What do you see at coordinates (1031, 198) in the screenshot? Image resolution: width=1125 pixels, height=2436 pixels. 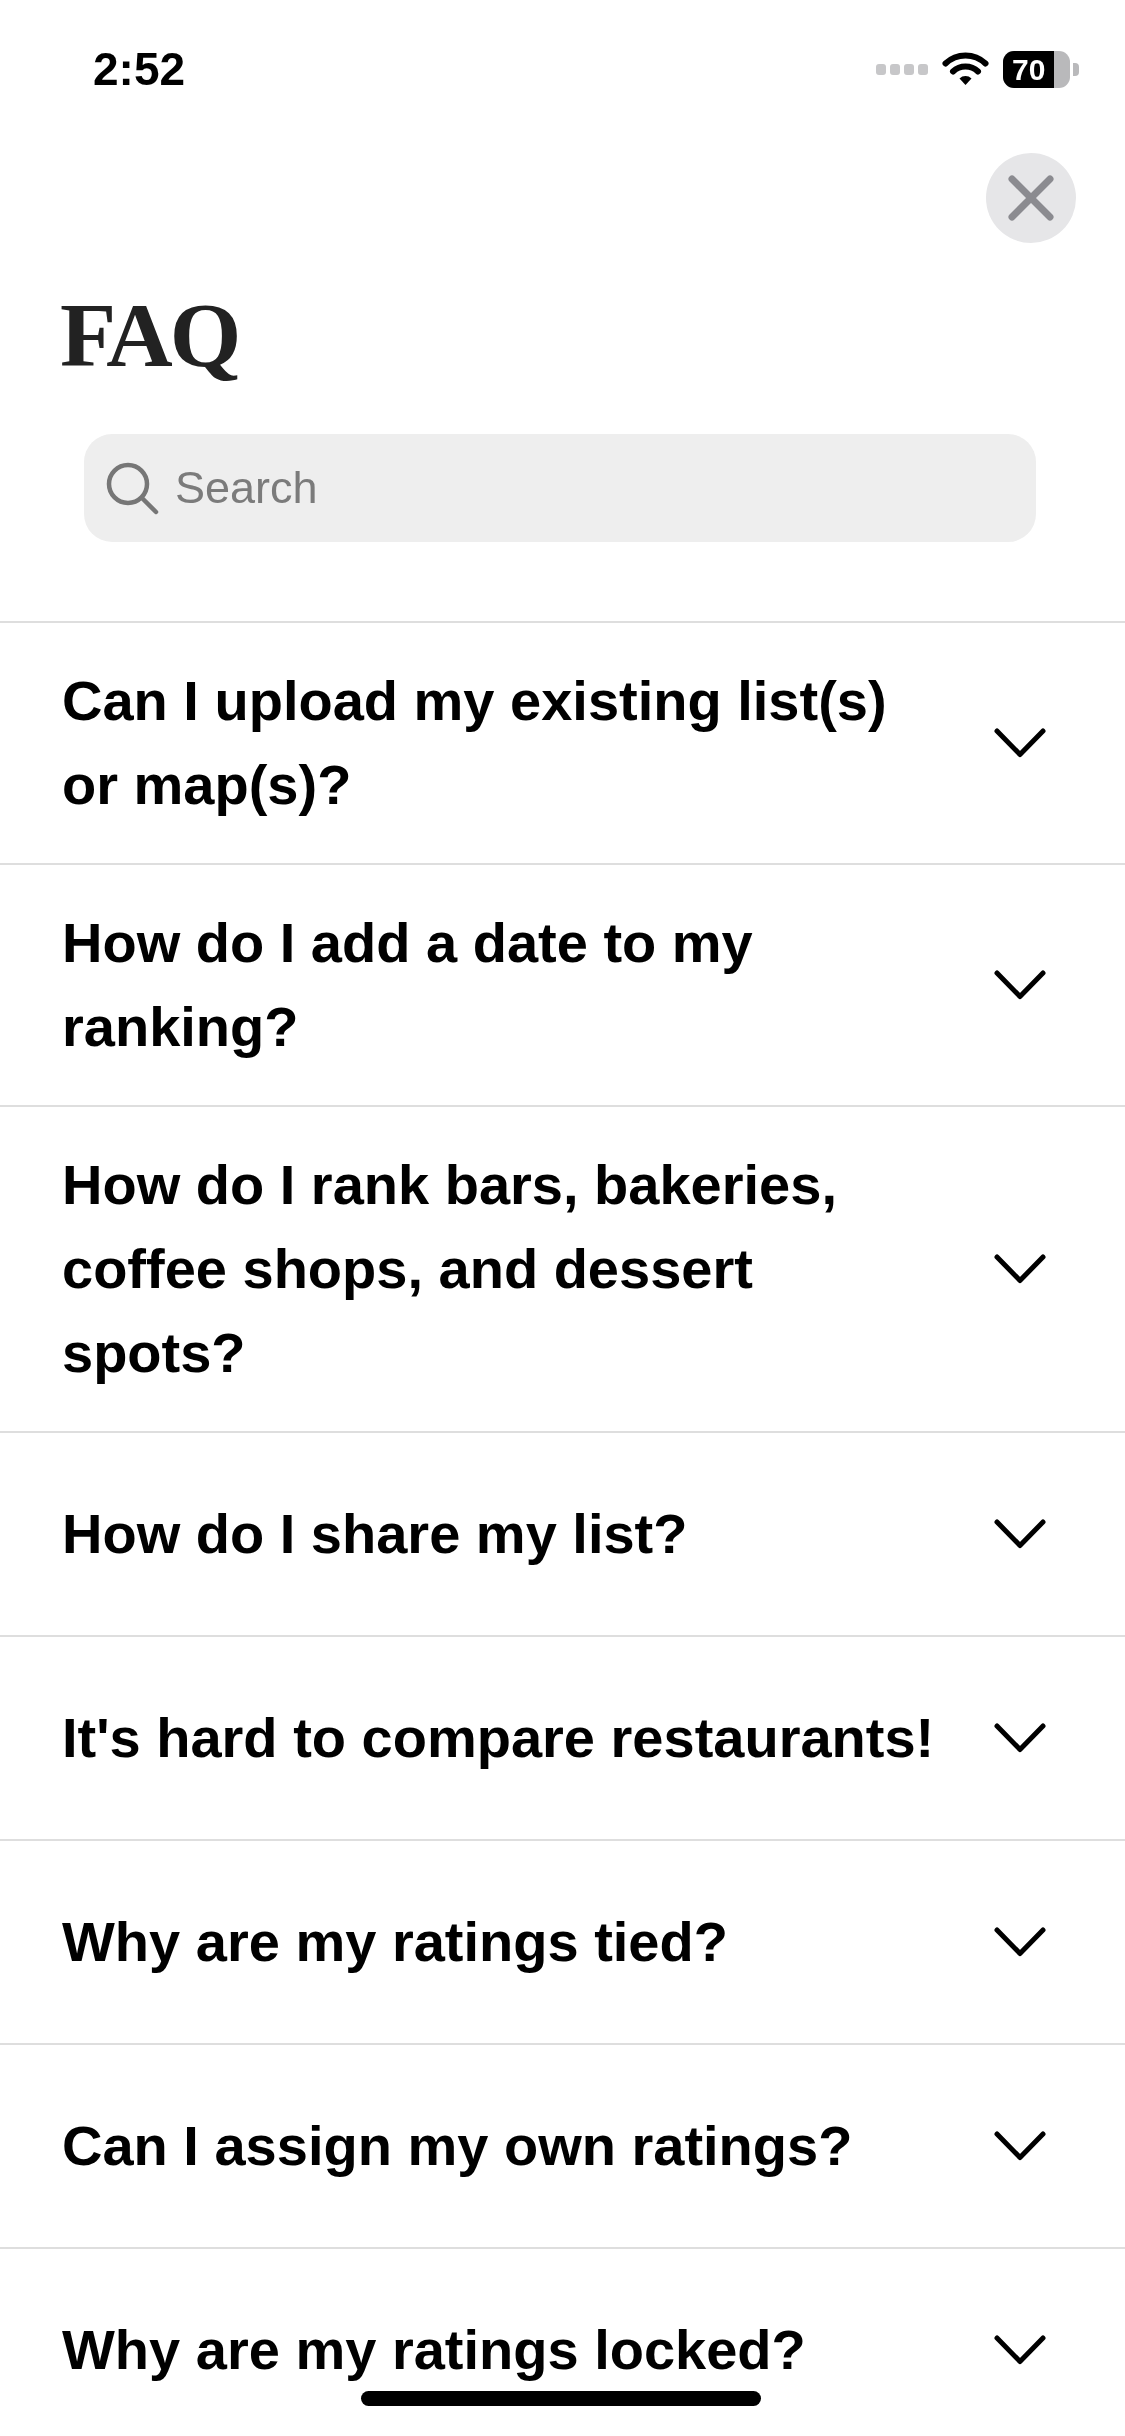 I see `close-icon` at bounding box center [1031, 198].